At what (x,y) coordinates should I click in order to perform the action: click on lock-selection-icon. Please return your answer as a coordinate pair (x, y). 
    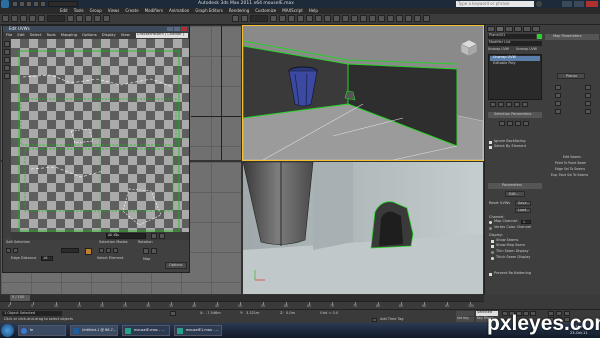
    Looking at the image, I should click on (173, 313).